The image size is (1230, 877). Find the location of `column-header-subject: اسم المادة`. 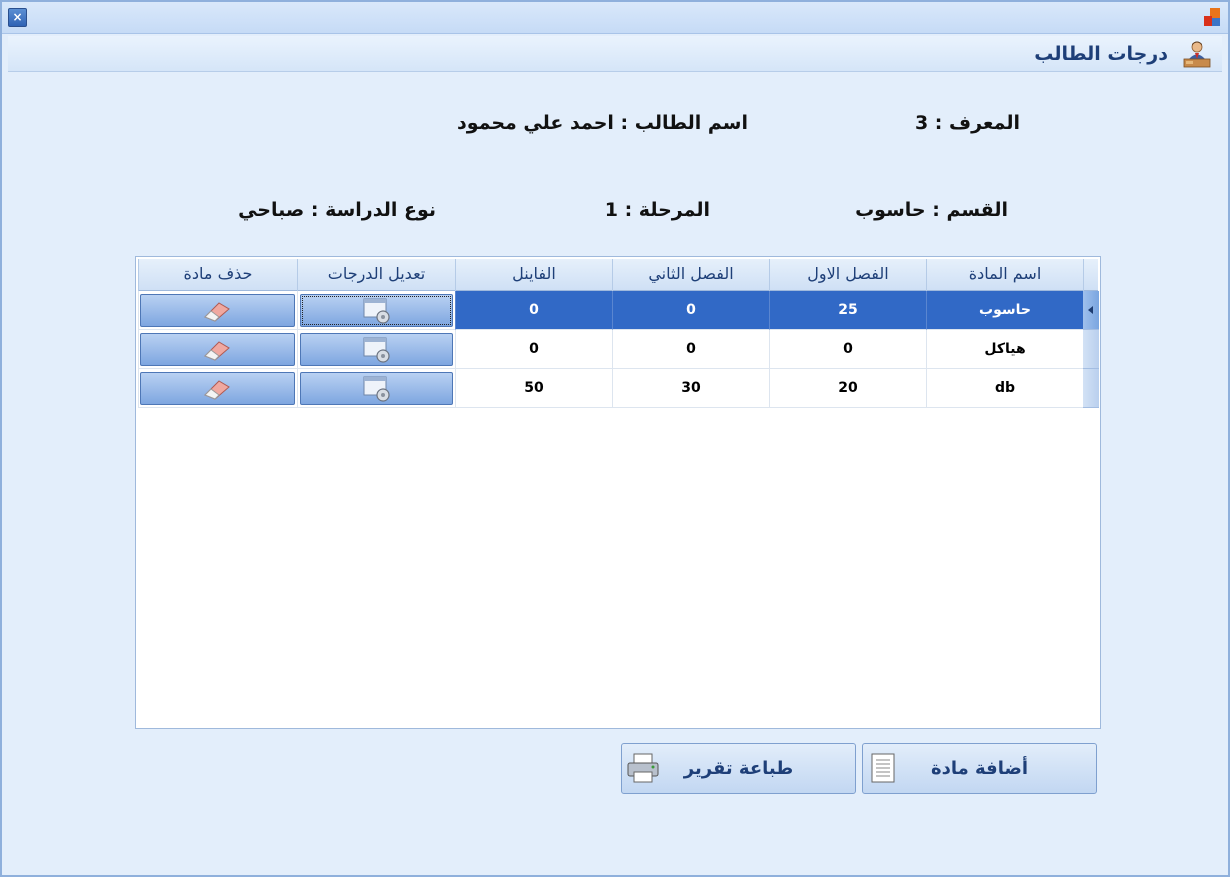

column-header-subject: اسم المادة is located at coordinates (1004, 275).